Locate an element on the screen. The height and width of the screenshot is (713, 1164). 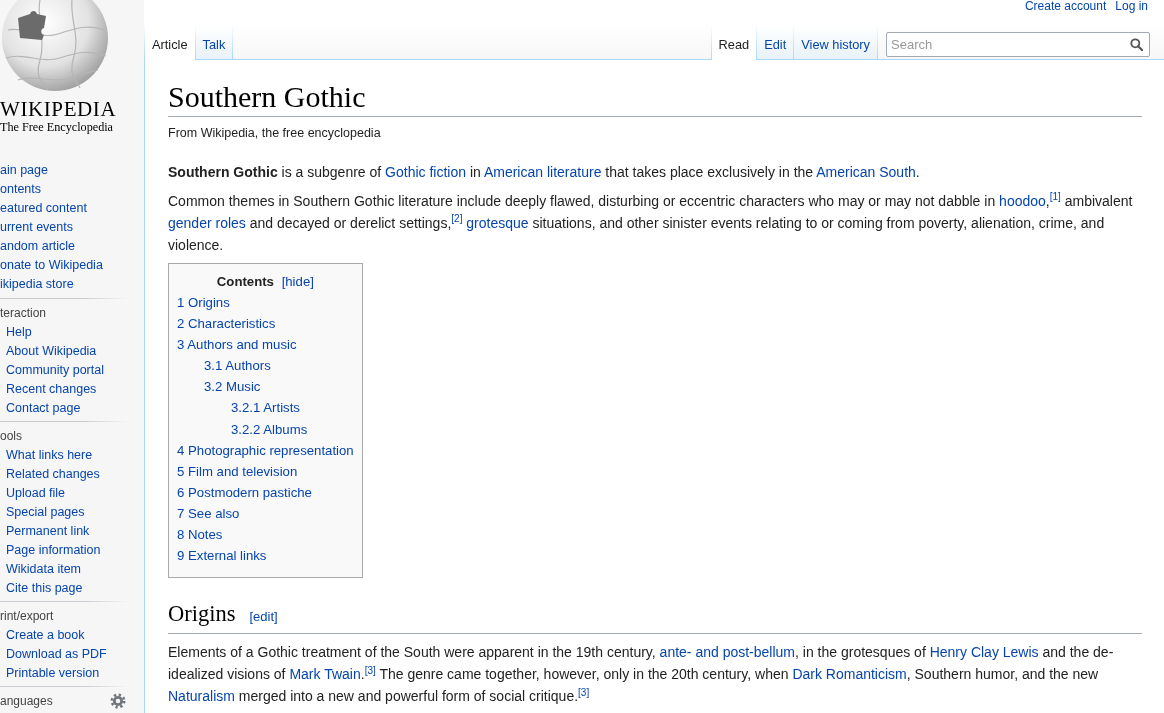
toc-link: 3.1 Authors is located at coordinates (237, 366).